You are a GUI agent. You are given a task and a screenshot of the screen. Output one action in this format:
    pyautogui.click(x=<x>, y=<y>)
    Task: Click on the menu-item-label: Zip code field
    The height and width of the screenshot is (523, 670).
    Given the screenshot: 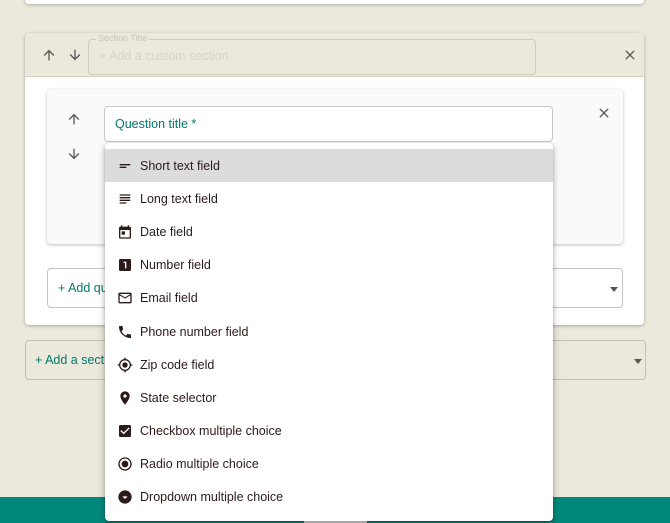 What is the action you would take?
    pyautogui.click(x=177, y=364)
    